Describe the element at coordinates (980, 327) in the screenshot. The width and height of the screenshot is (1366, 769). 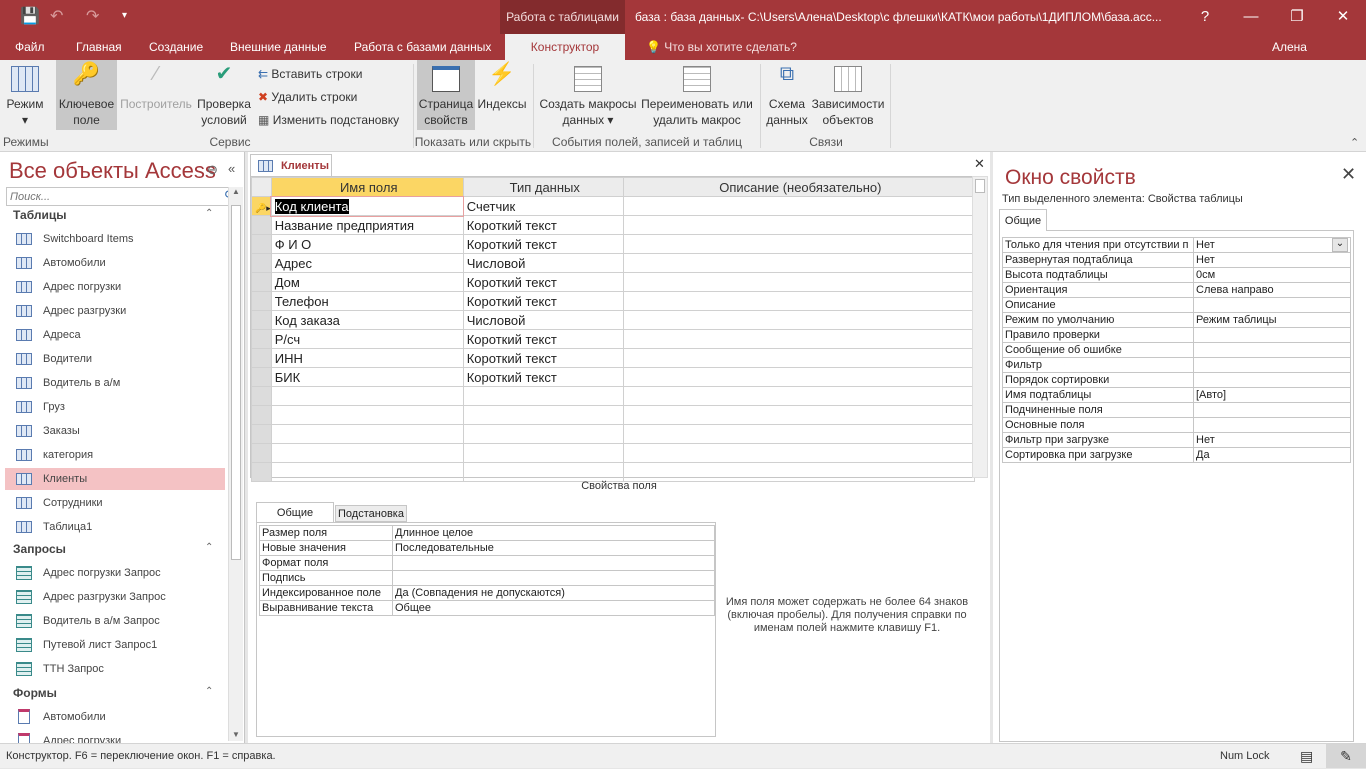
I see `grid-scrollbar` at that location.